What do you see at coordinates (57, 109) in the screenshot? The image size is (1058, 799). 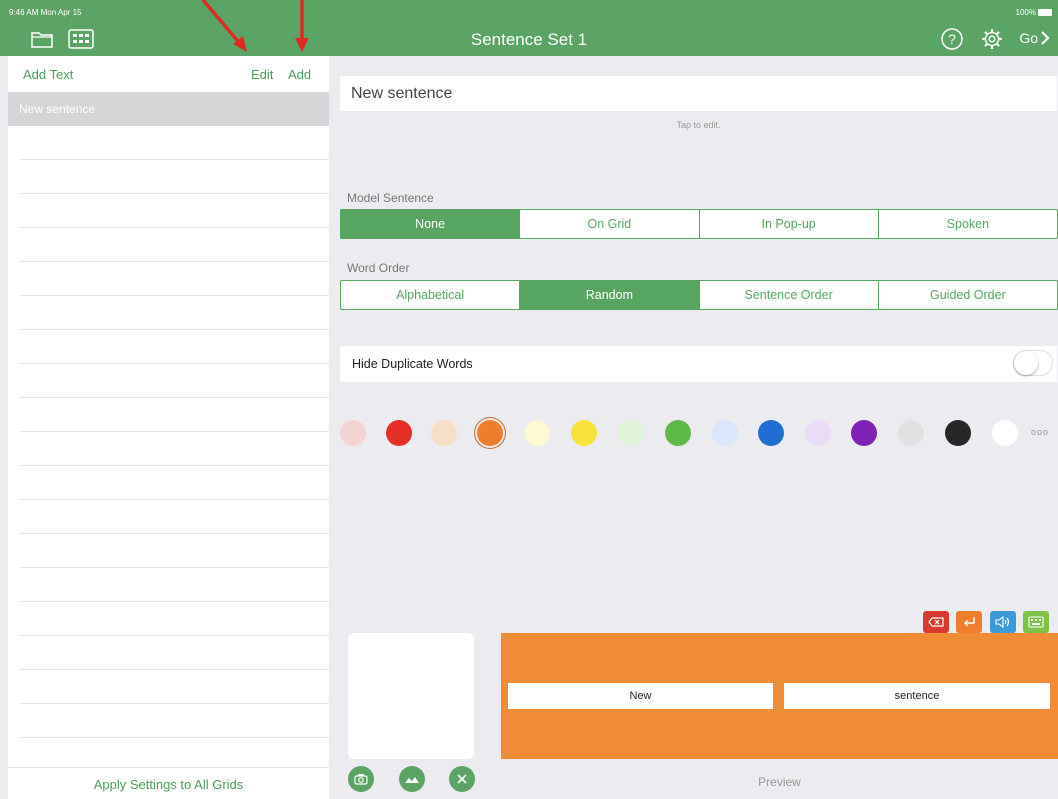 I see `sidebar-item-label: New sentence` at bounding box center [57, 109].